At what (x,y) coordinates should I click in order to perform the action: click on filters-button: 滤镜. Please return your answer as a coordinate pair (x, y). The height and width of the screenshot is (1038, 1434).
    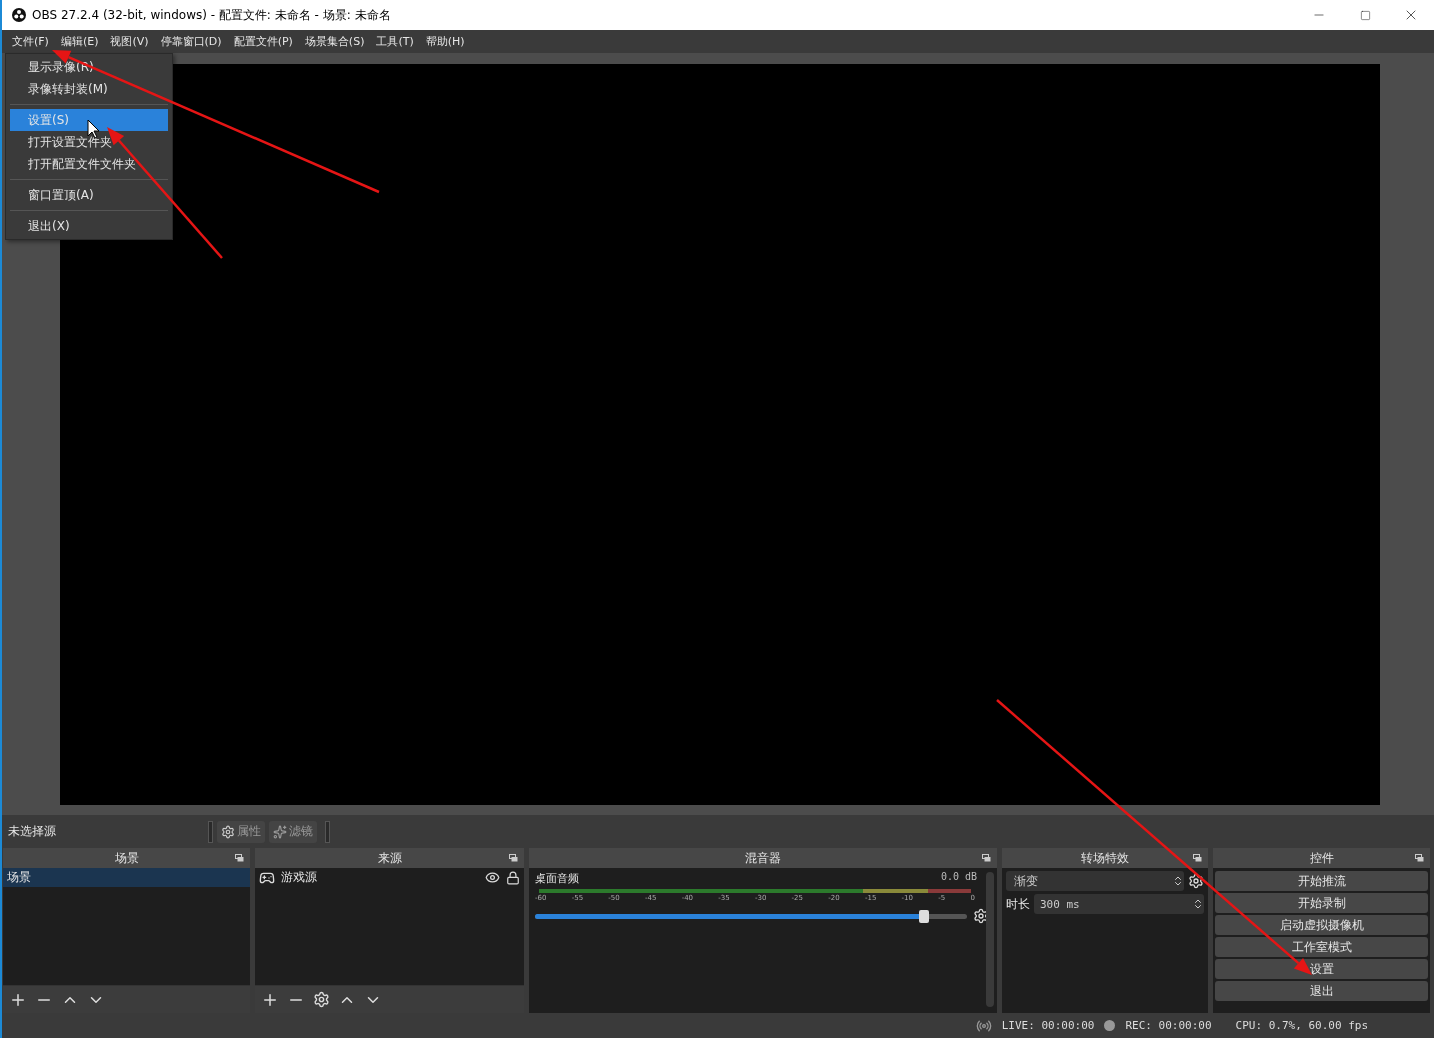
    Looking at the image, I should click on (293, 831).